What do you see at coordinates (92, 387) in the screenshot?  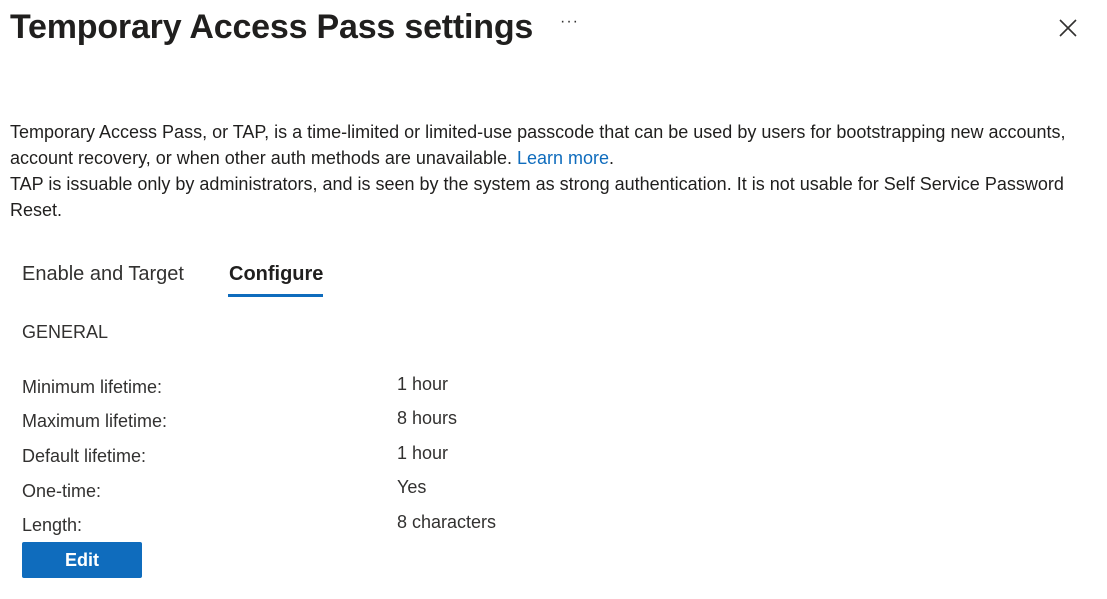 I see `minimum-lifetime-label: Minimum lifetime:` at bounding box center [92, 387].